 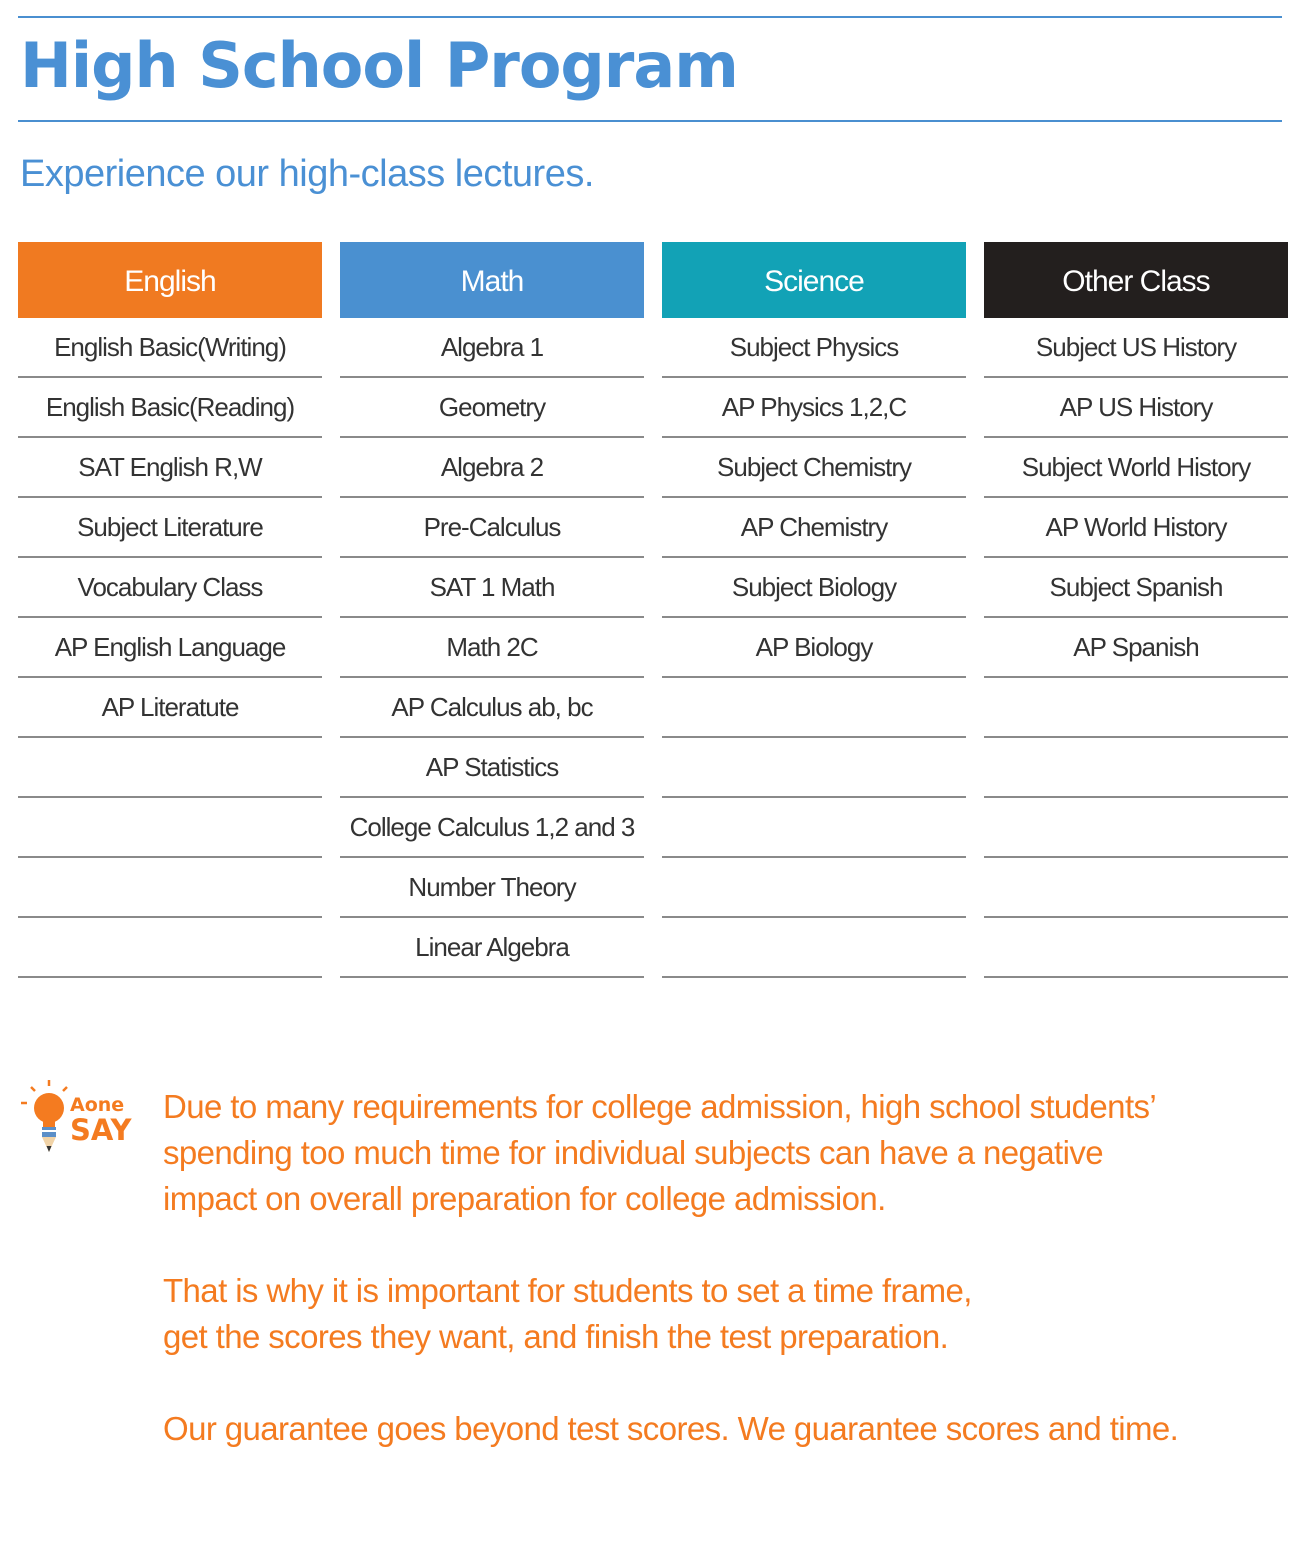 I want to click on course-cell: Subject Chemistry, so click(x=814, y=468).